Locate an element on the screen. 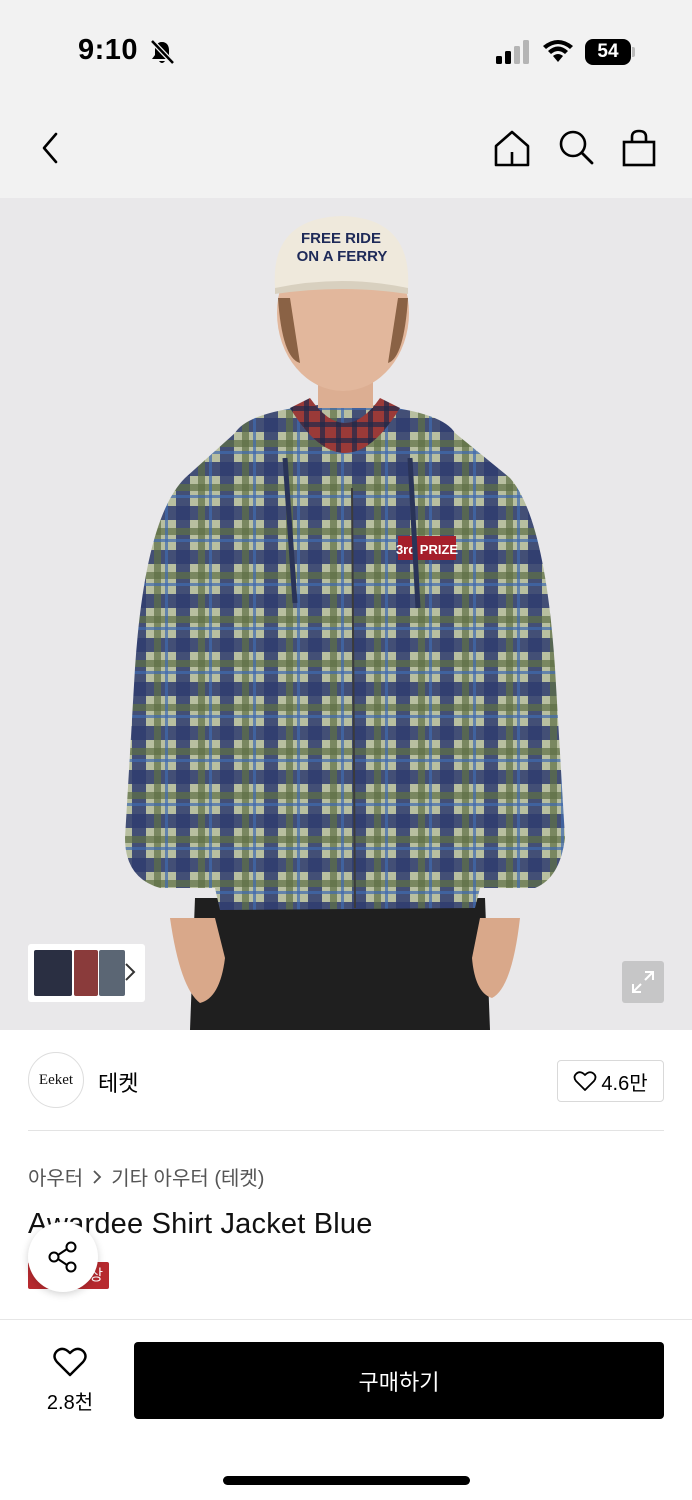  home-icon is located at coordinates (512, 148).